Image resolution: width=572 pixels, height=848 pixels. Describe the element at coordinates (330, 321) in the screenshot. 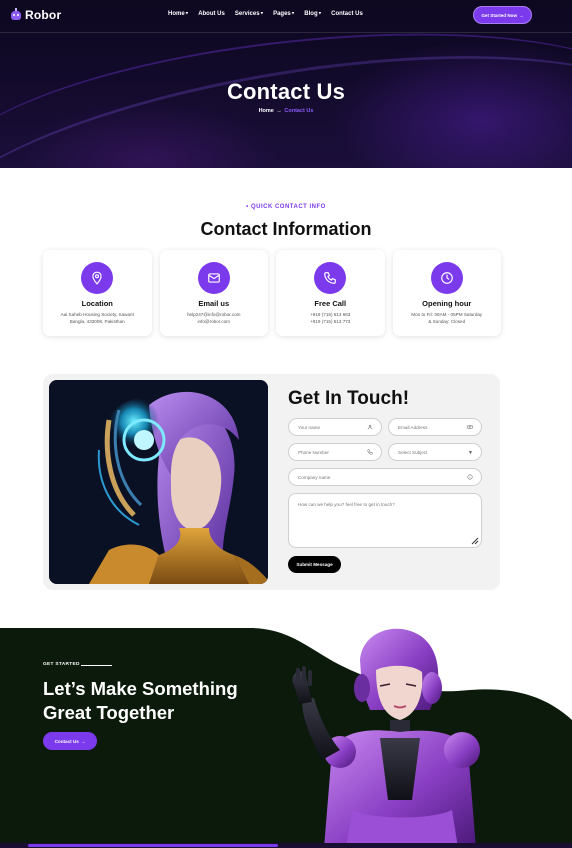

I see `card-line: +919 (715) 513 773` at that location.